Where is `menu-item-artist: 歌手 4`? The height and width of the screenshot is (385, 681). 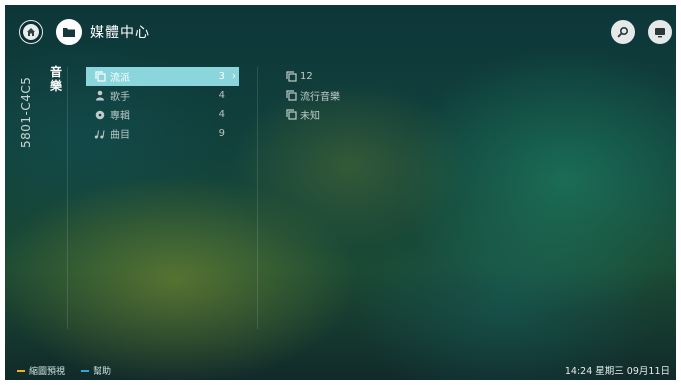 menu-item-artist: 歌手 4 is located at coordinates (162, 95).